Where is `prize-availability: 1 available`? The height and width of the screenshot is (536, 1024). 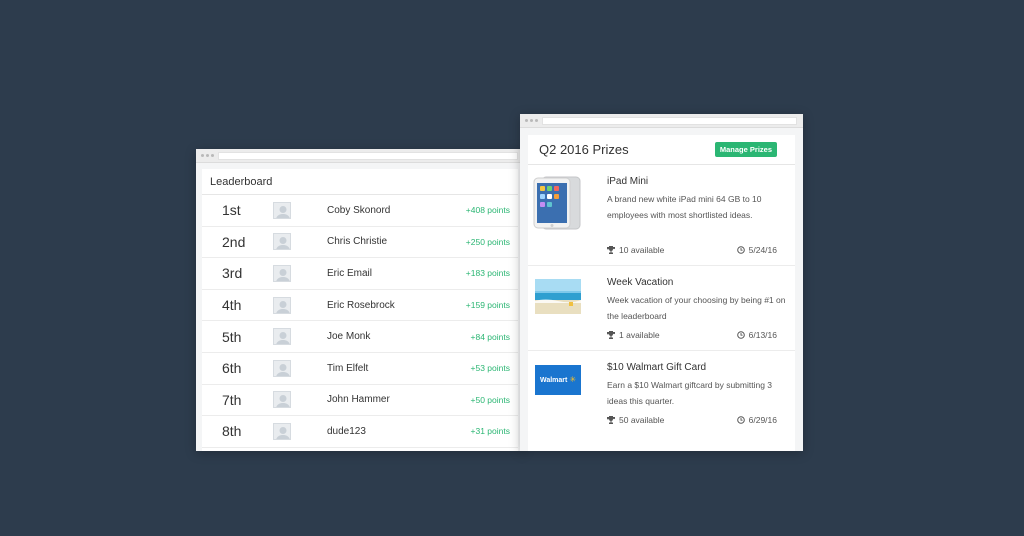
prize-availability: 1 available is located at coordinates (633, 335).